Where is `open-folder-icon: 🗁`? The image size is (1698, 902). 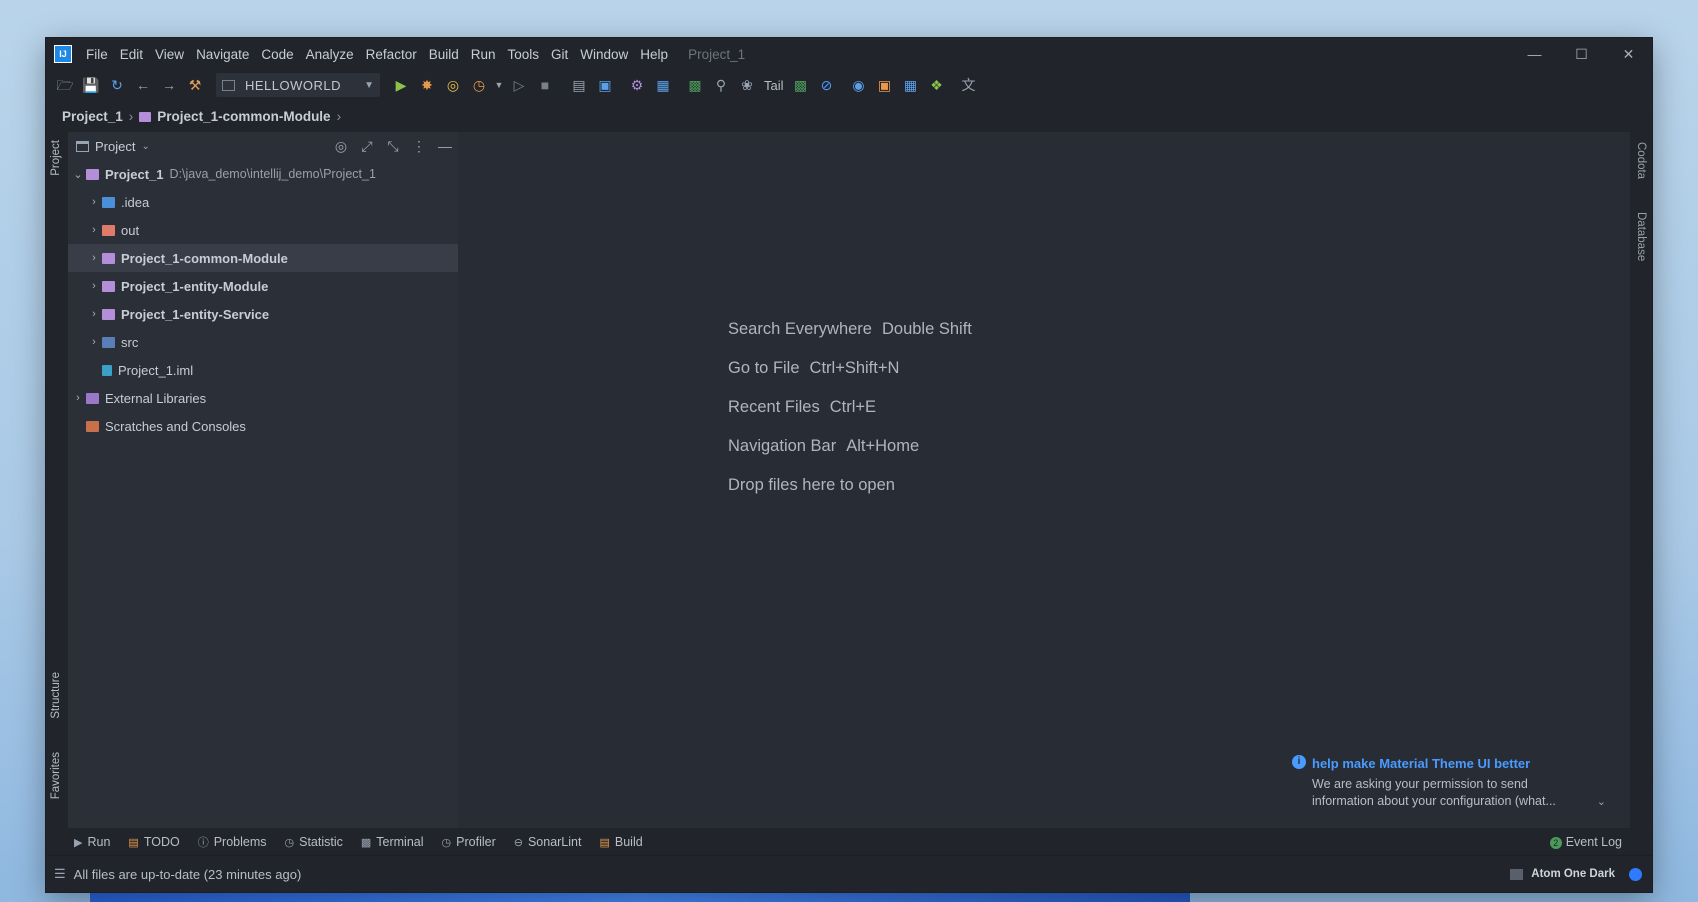
open-folder-icon: 🗁 is located at coordinates (65, 85).